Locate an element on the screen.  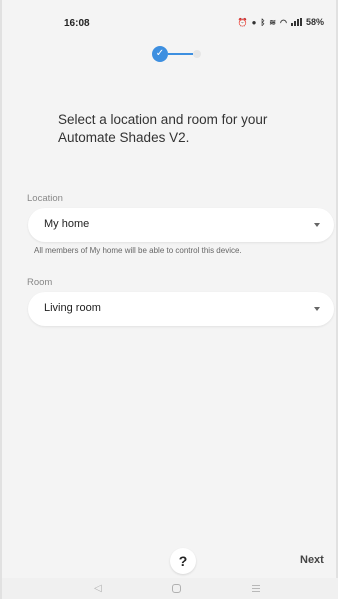
home-icon is located at coordinates (176, 588).